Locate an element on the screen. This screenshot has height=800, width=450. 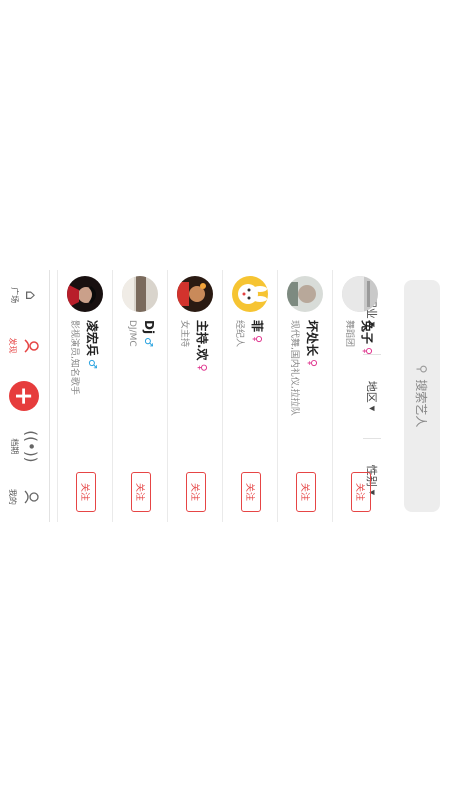
artist-name: 坏处长 is located at coordinates (312, 338).